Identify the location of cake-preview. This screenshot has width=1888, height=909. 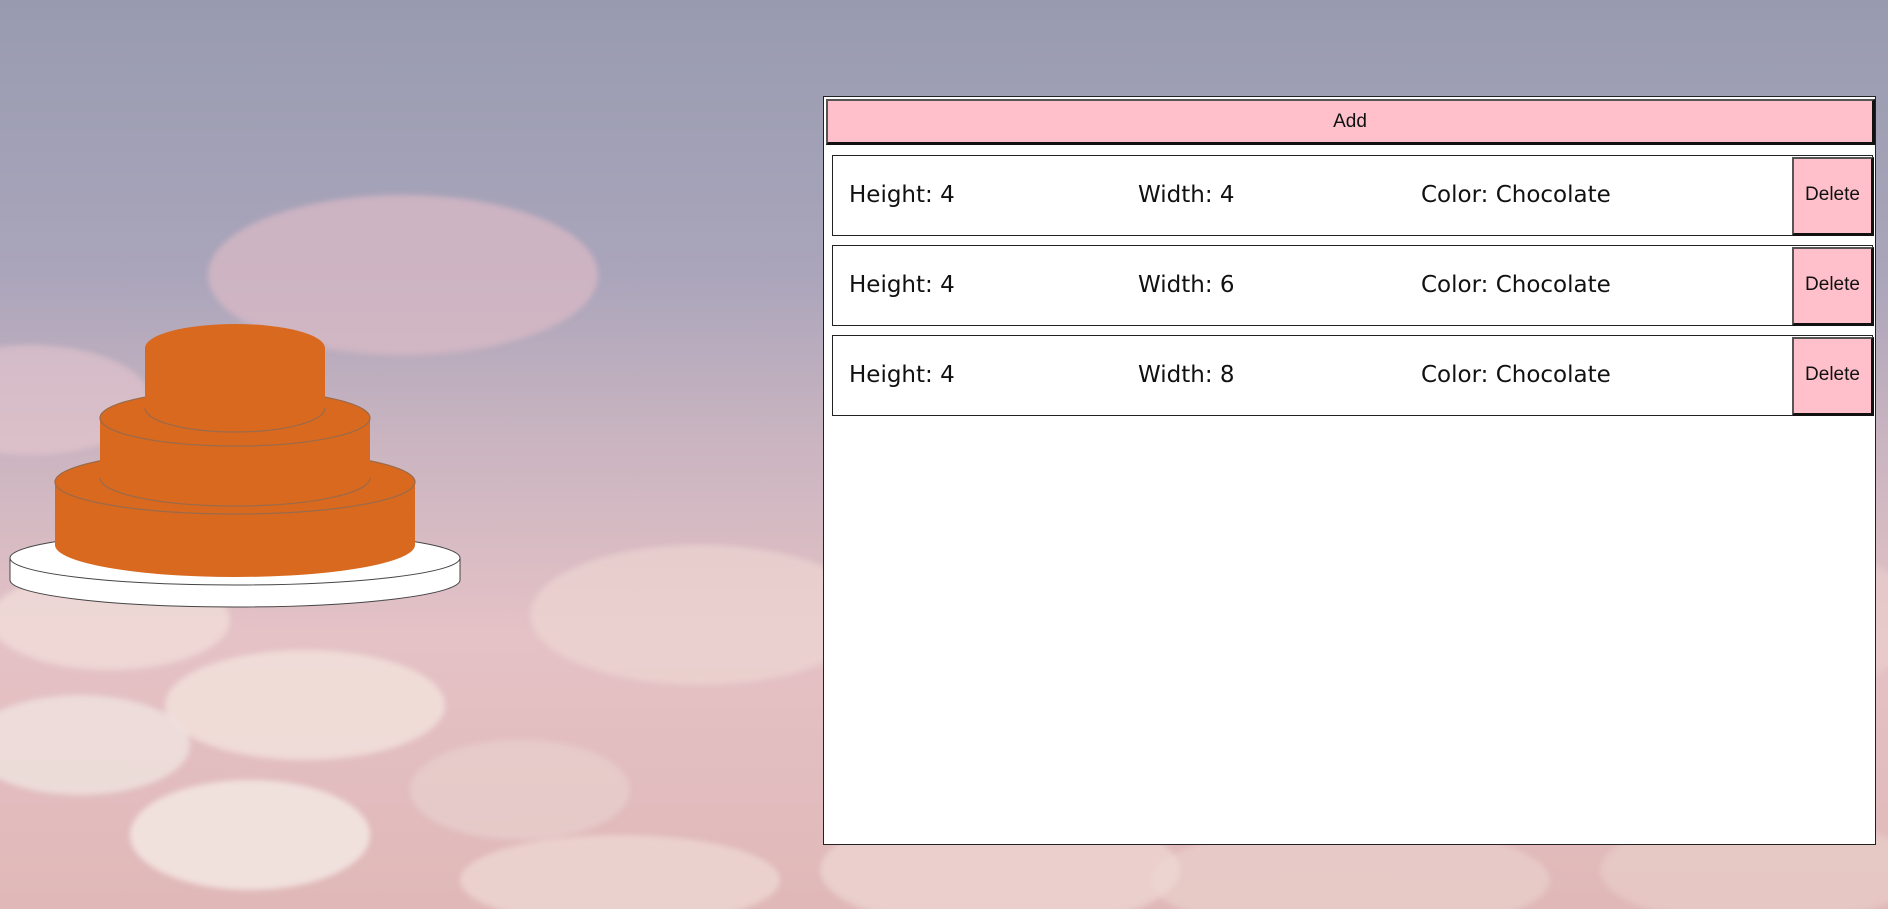
(235, 466).